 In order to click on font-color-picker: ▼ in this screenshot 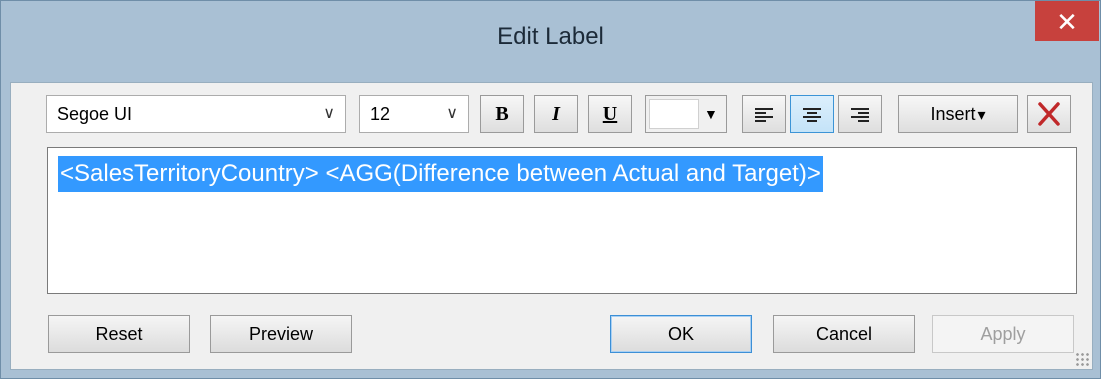, I will do `click(686, 114)`.